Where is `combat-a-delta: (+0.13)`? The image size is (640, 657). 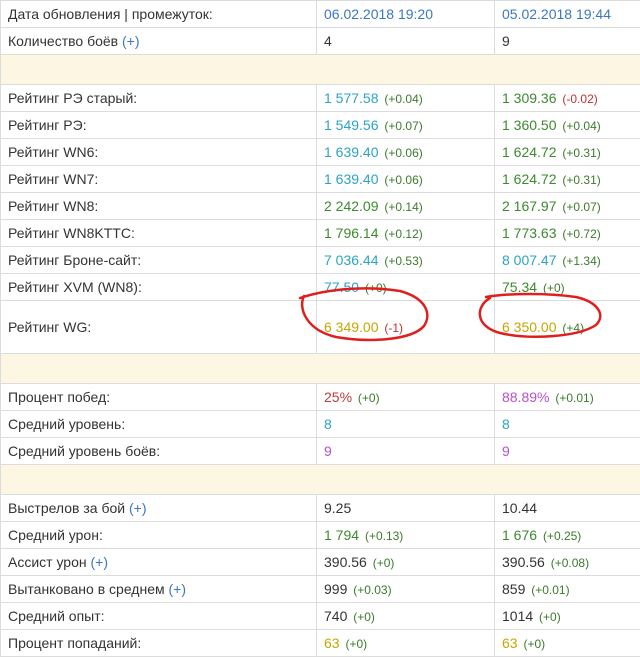 combat-a-delta: (+0.13) is located at coordinates (384, 536).